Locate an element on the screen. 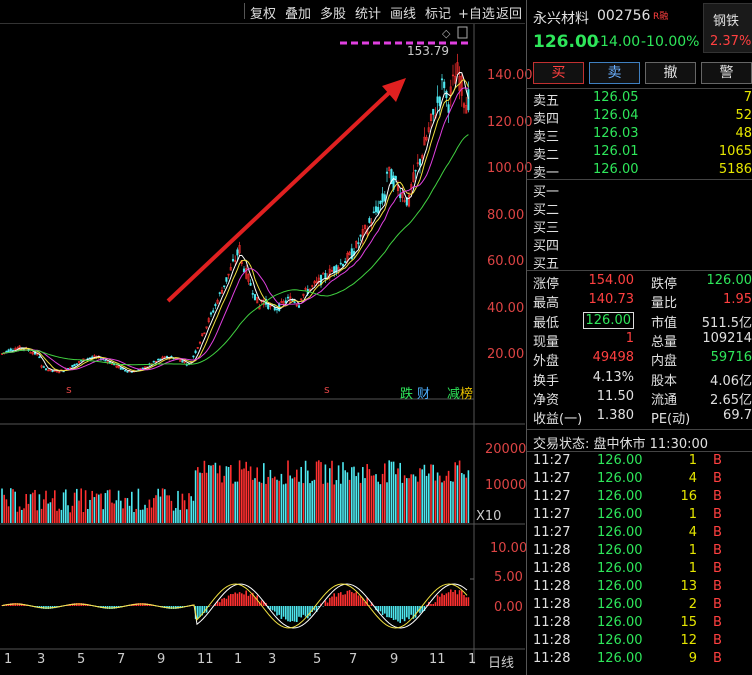 The width and height of the screenshot is (752, 675). period-selector: 日线 is located at coordinates (501, 661).